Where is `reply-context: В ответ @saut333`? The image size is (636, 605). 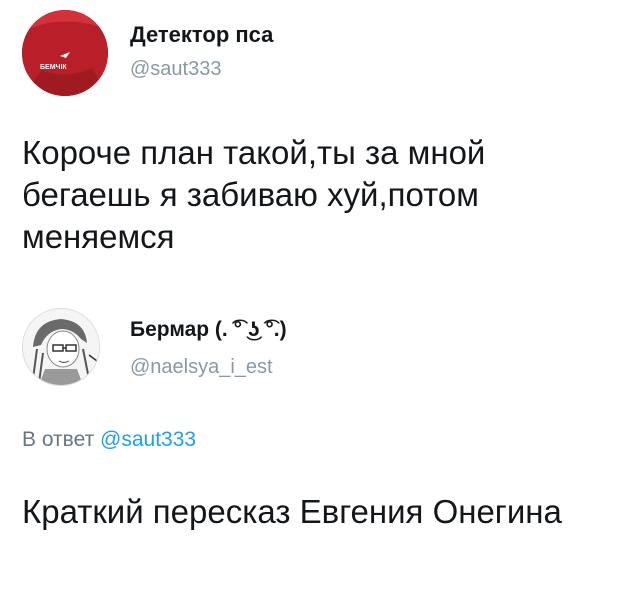
reply-context: В ответ @saut333 is located at coordinates (109, 440).